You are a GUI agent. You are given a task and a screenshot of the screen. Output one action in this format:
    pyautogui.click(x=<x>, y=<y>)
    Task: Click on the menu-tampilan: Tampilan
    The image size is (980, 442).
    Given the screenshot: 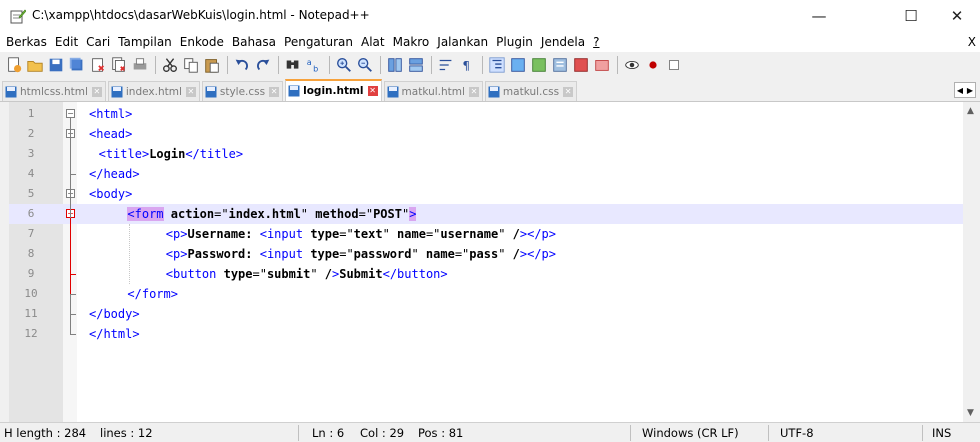 What is the action you would take?
    pyautogui.click(x=145, y=42)
    